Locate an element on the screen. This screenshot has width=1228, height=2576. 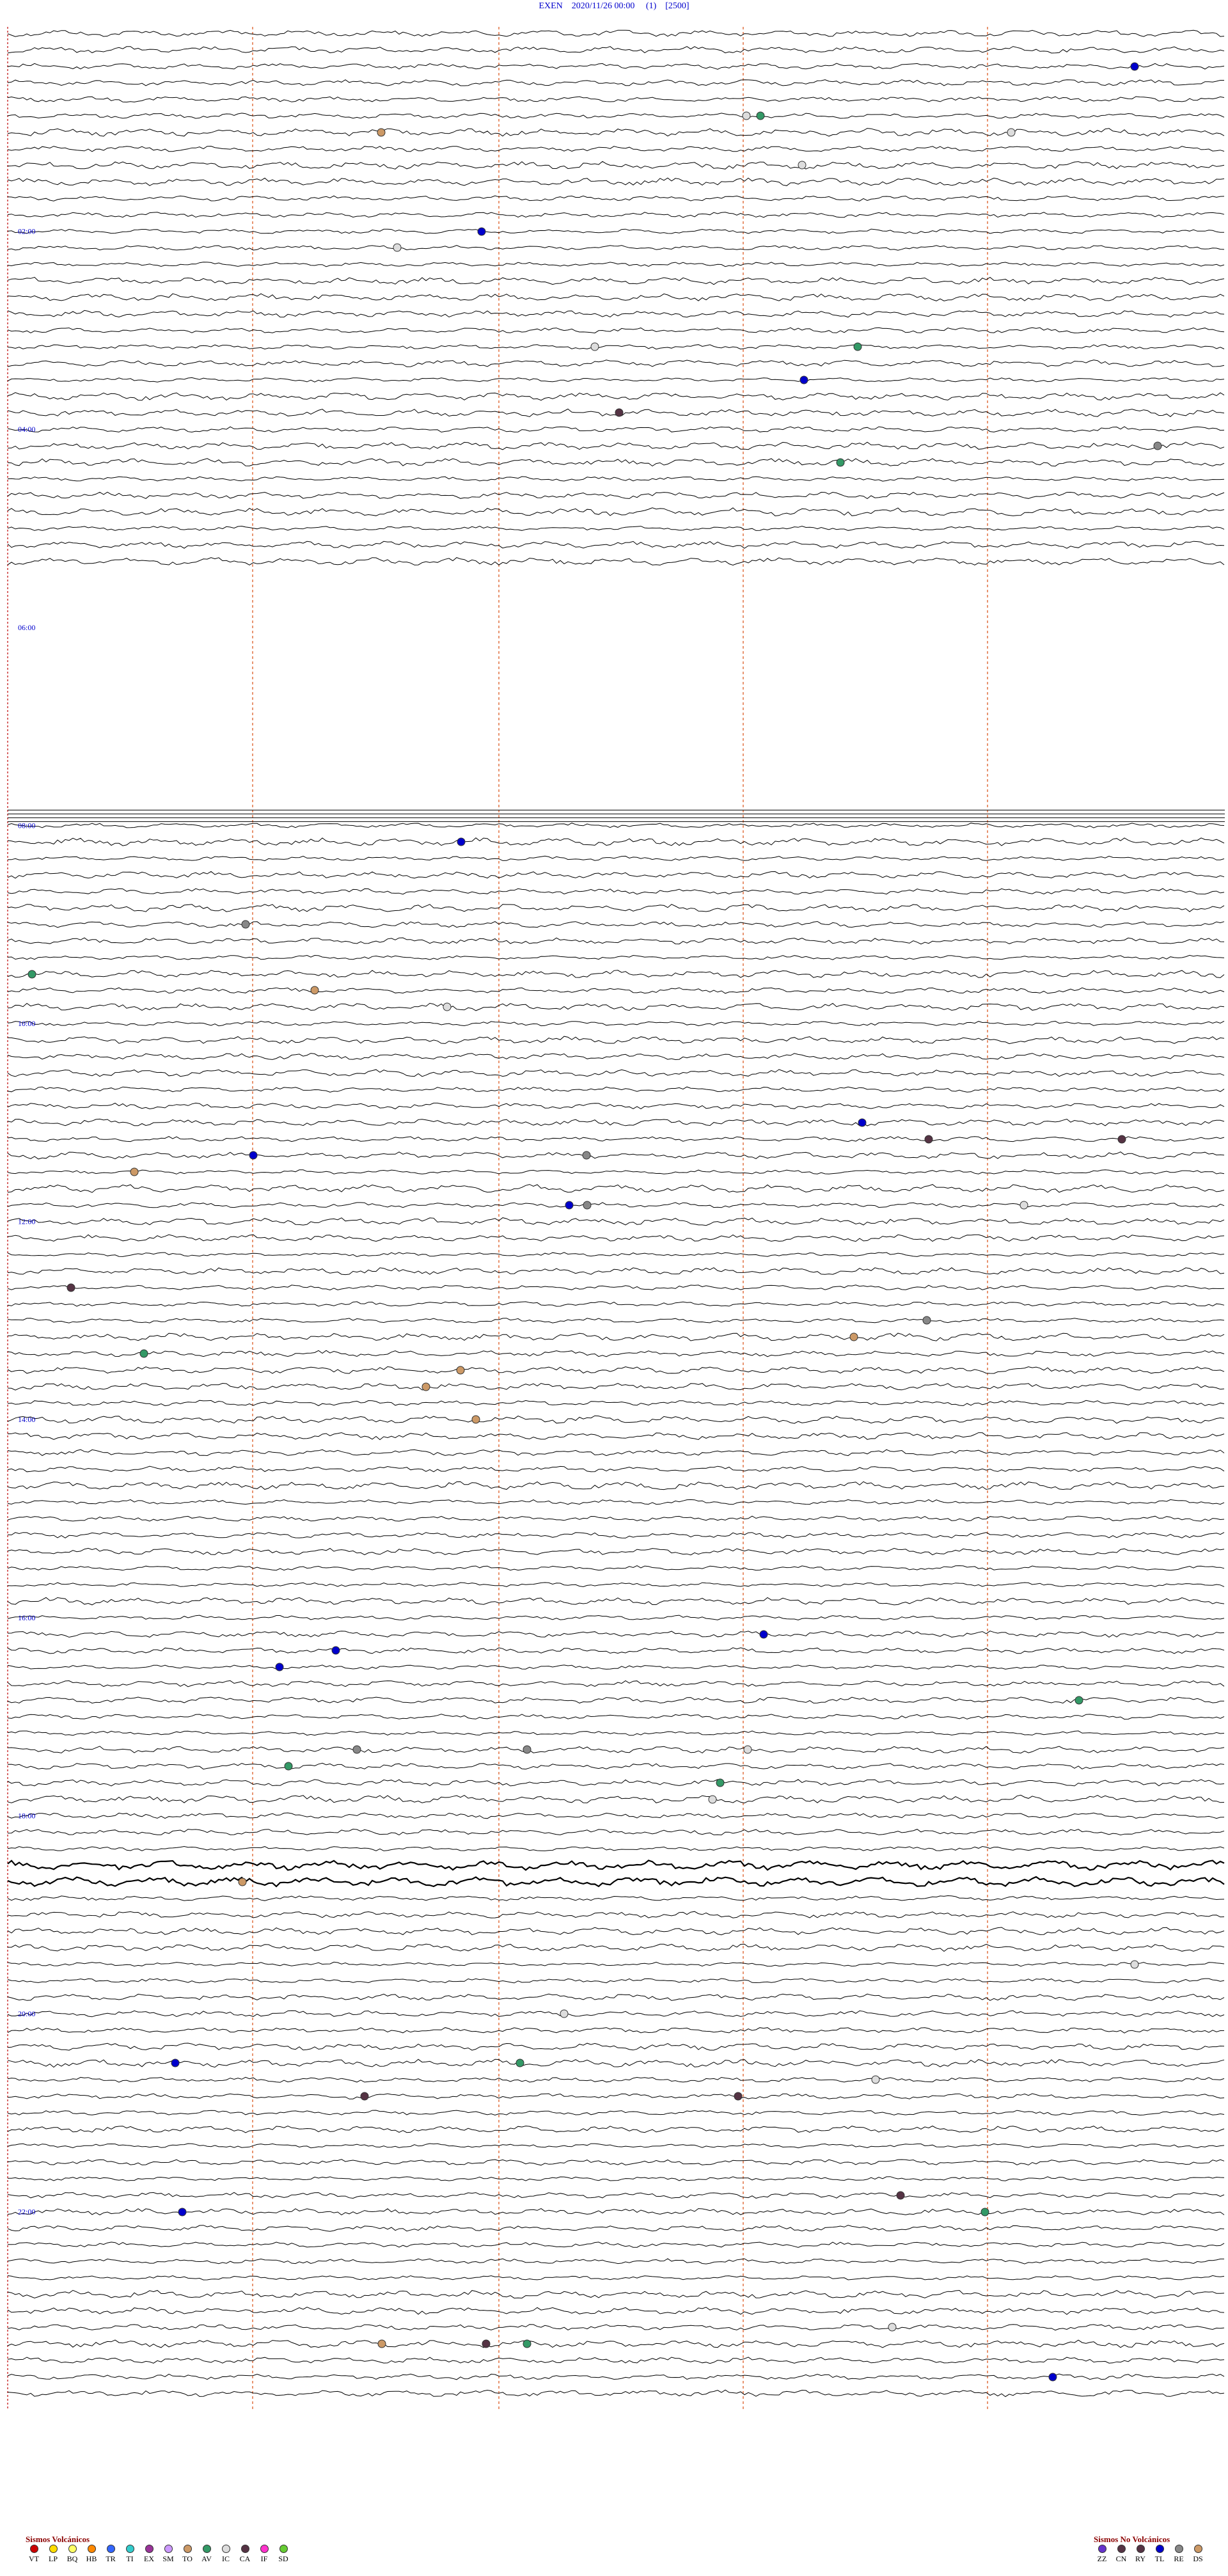
legend-item: AV is located at coordinates (206, 2554).